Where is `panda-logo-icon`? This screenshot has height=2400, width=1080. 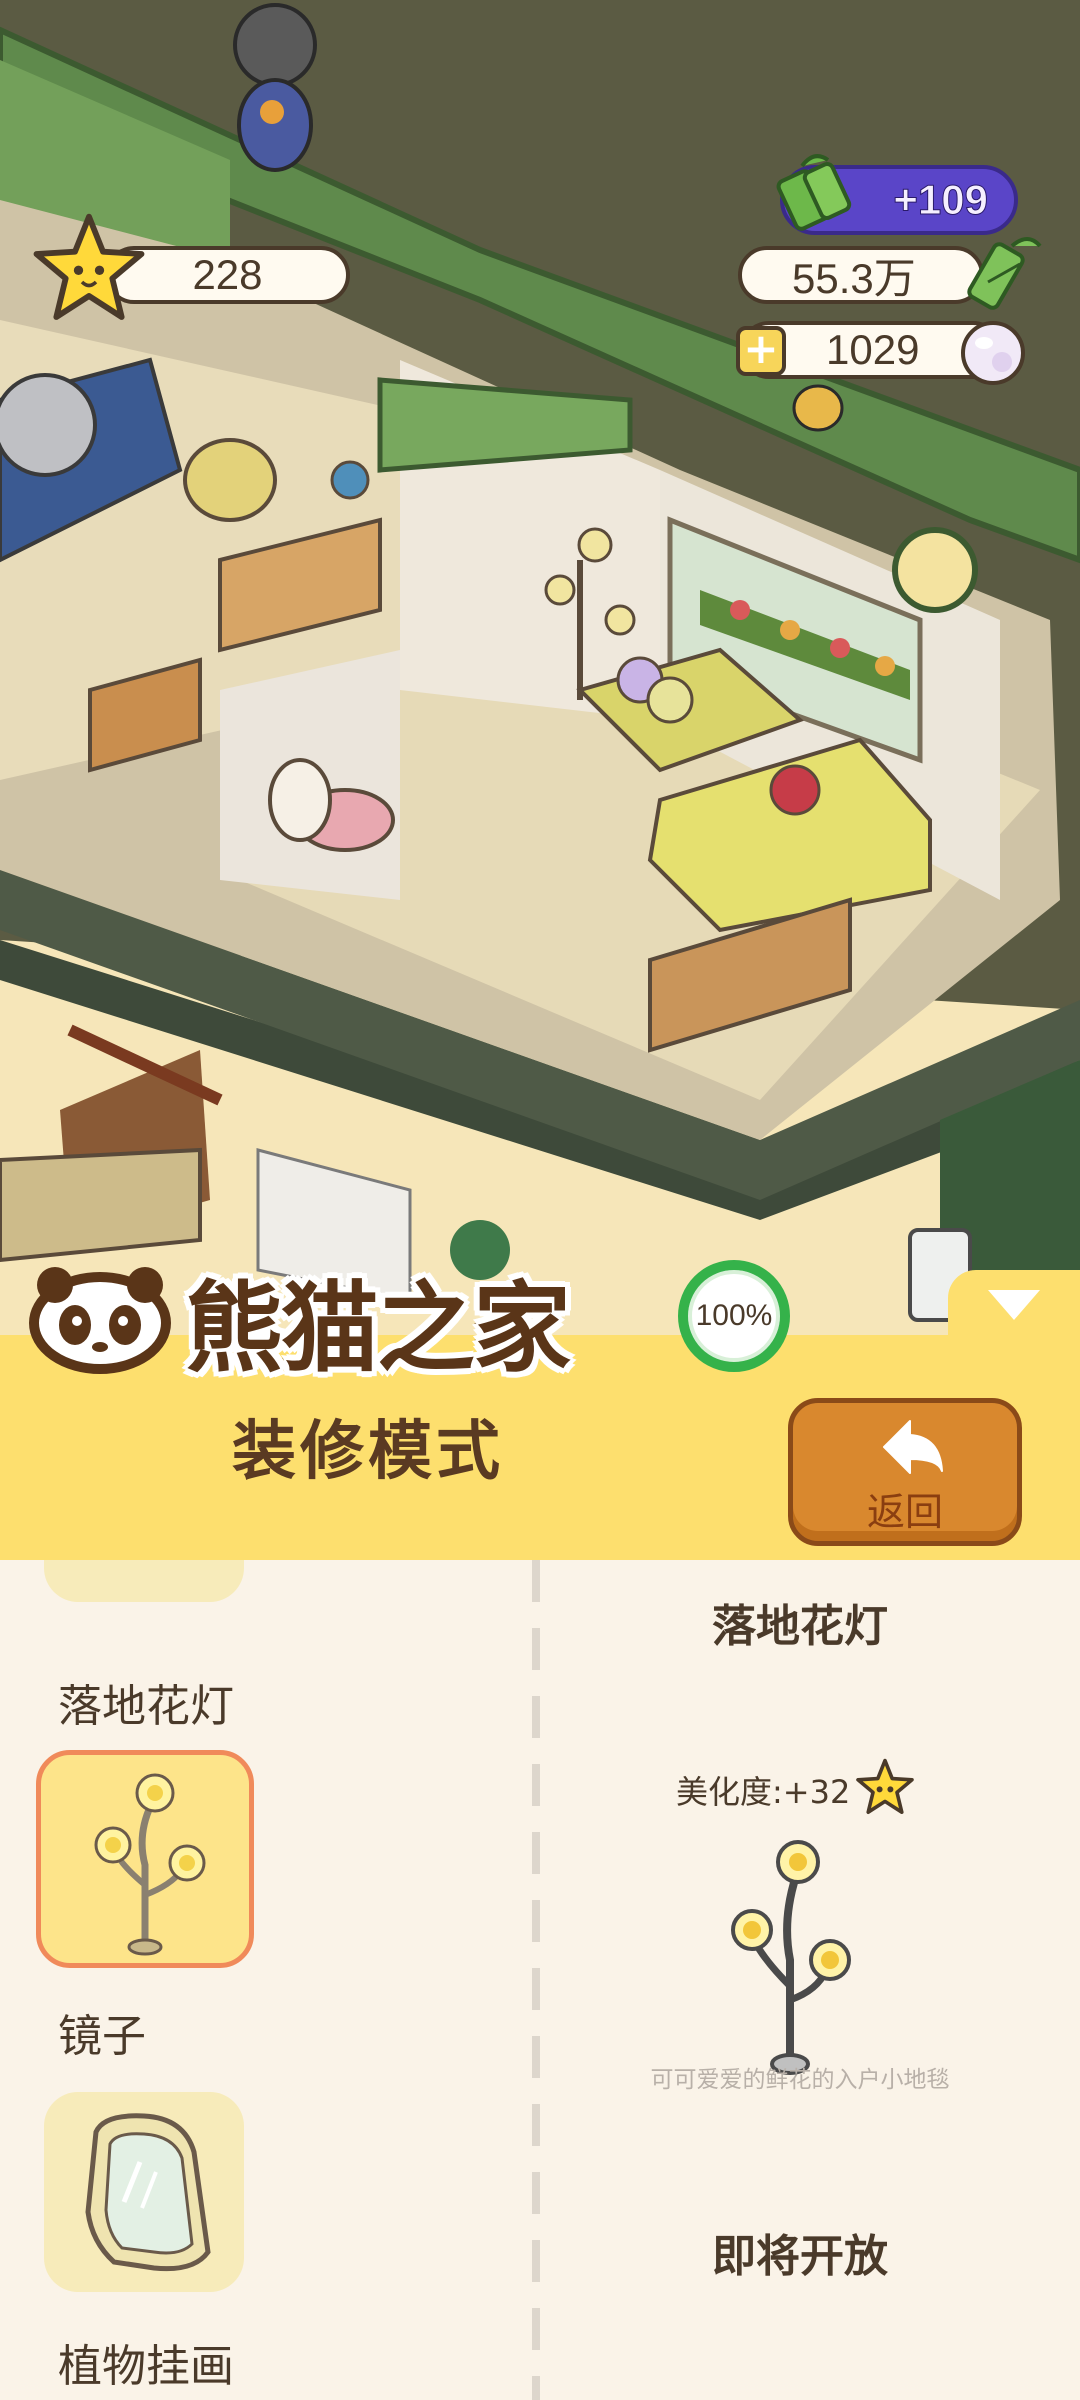 panda-logo-icon is located at coordinates (100, 1320).